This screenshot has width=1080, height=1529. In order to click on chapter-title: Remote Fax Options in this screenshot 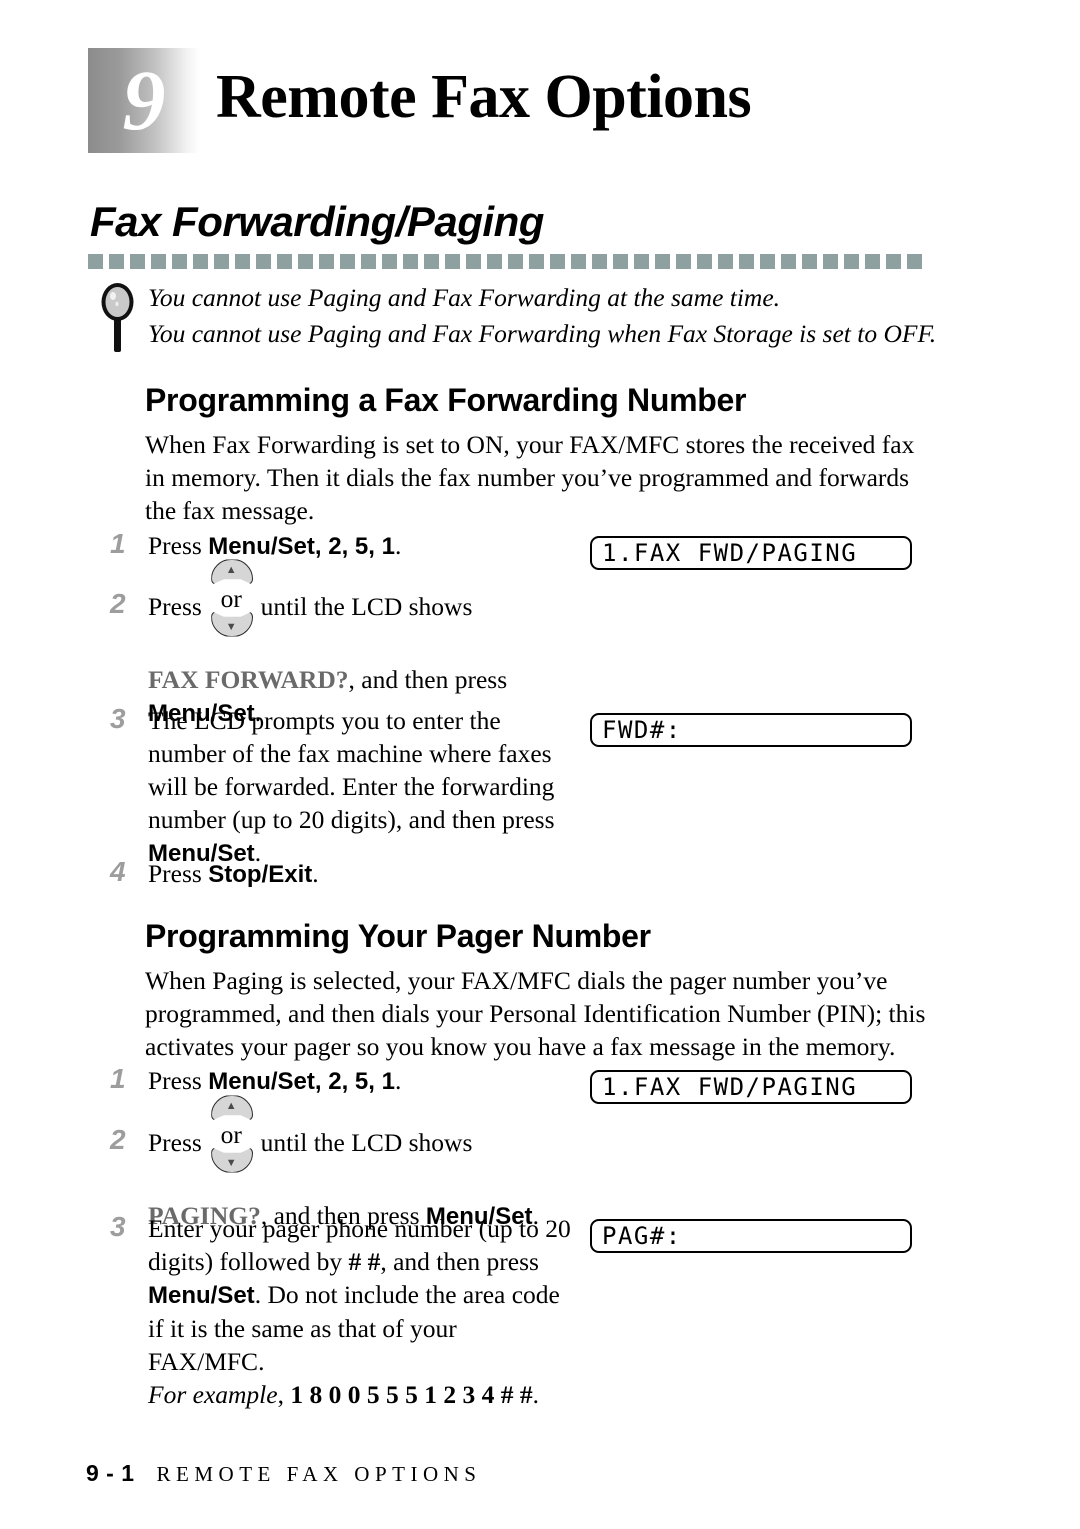, I will do `click(484, 97)`.